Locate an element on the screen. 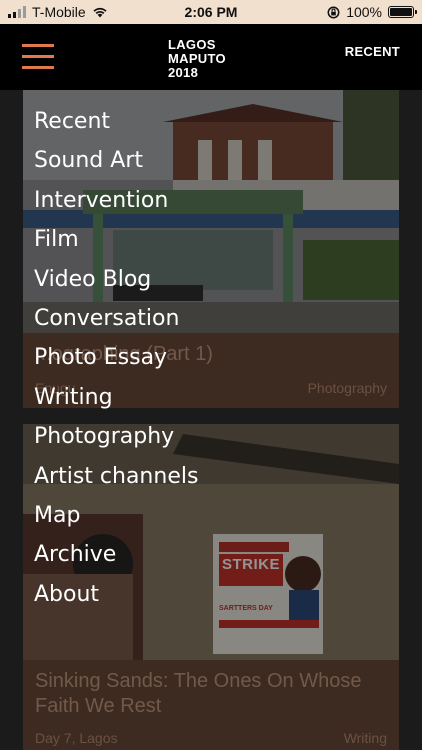 This screenshot has width=422, height=750. menu-toggle-icon is located at coordinates (39, 57).